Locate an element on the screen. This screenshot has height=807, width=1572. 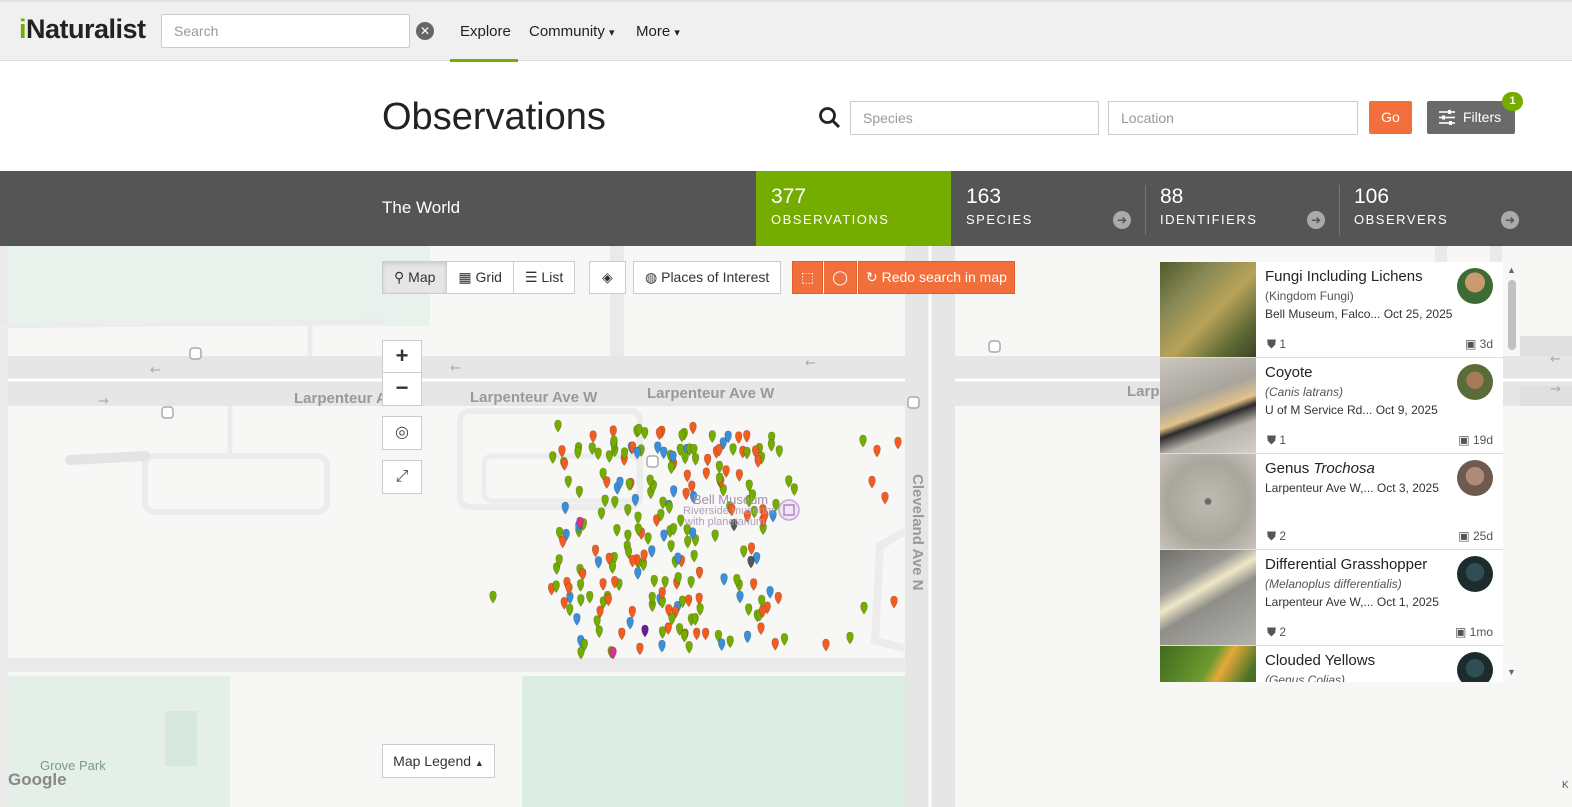
inaturalist-logo: iNaturalist is located at coordinates (82, 29).